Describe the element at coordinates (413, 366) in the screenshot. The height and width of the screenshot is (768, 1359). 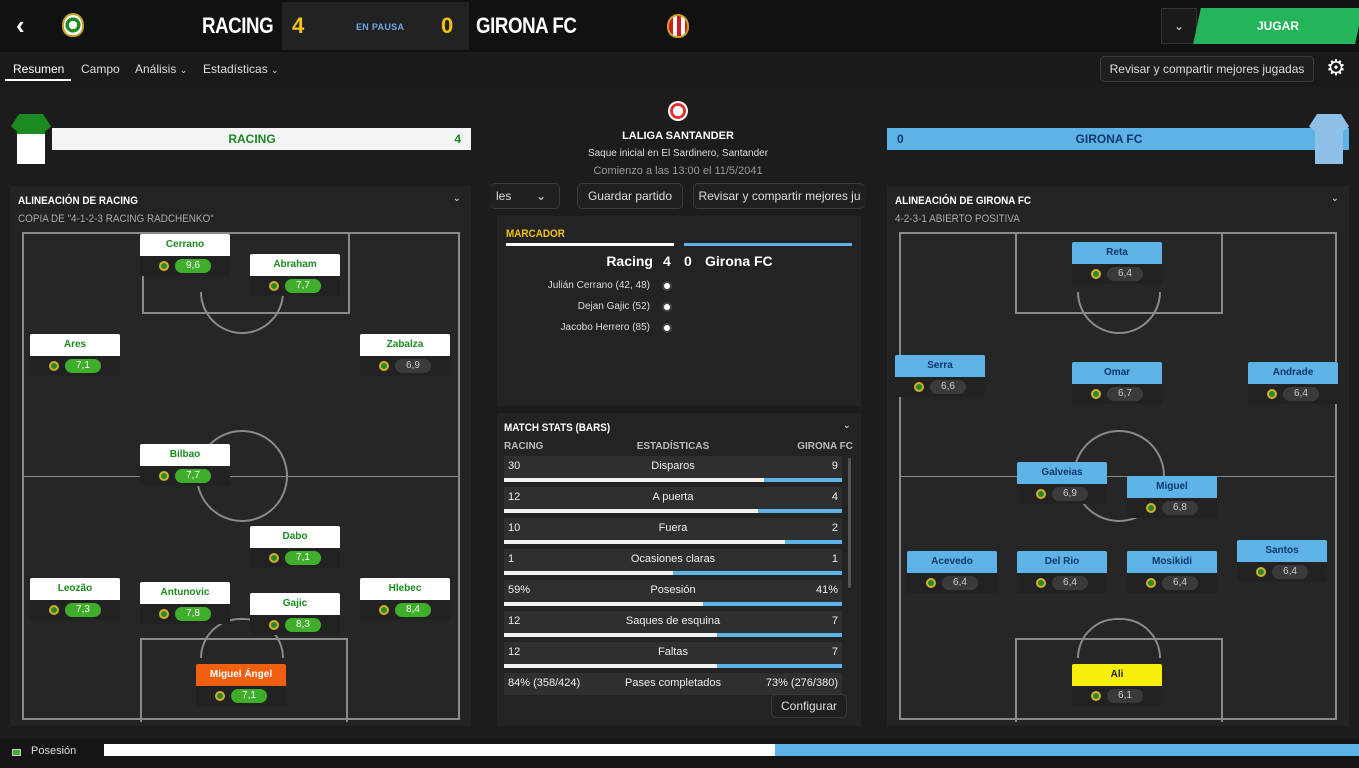
I see `player-rating: 6,9` at that location.